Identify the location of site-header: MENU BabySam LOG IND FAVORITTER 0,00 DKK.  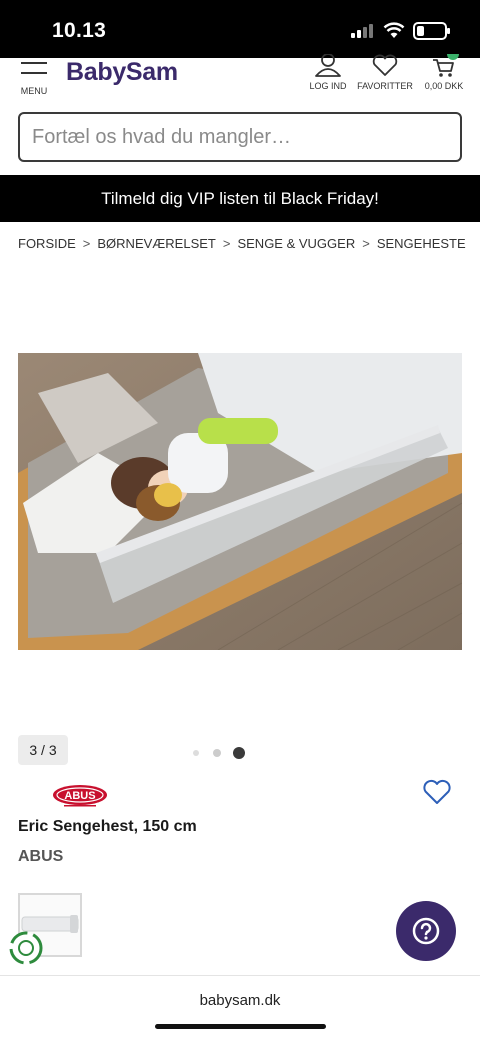
(240, 79).